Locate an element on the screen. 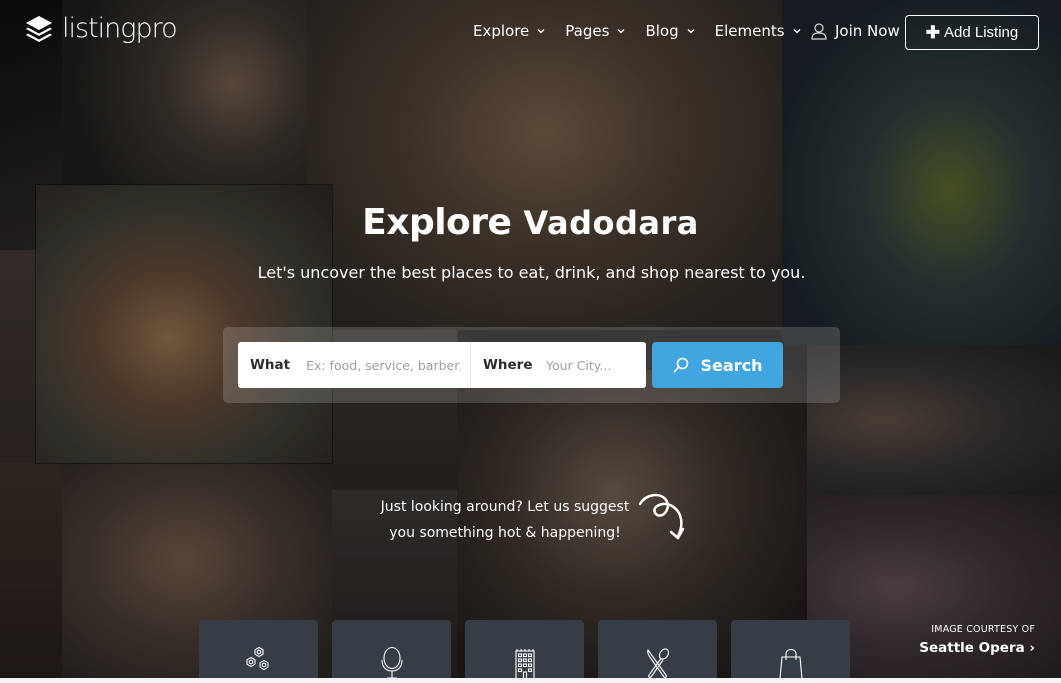  image-courtesy: IMAGE COURTESY OF Seattle Opera › is located at coordinates (977, 640).